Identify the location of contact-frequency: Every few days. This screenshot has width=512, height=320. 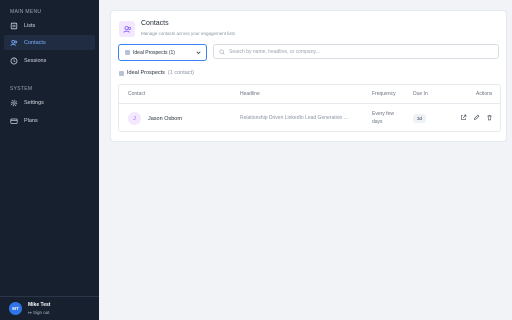
(383, 118).